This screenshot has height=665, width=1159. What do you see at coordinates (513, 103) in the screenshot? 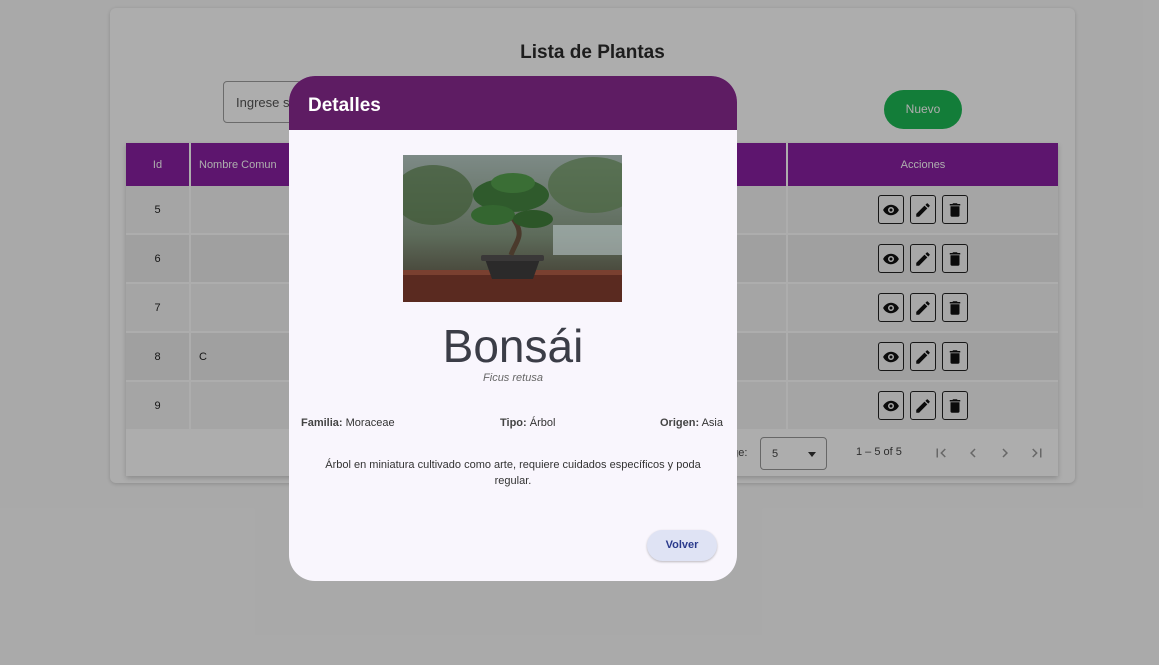
I see `dialog-title: Detalles` at bounding box center [513, 103].